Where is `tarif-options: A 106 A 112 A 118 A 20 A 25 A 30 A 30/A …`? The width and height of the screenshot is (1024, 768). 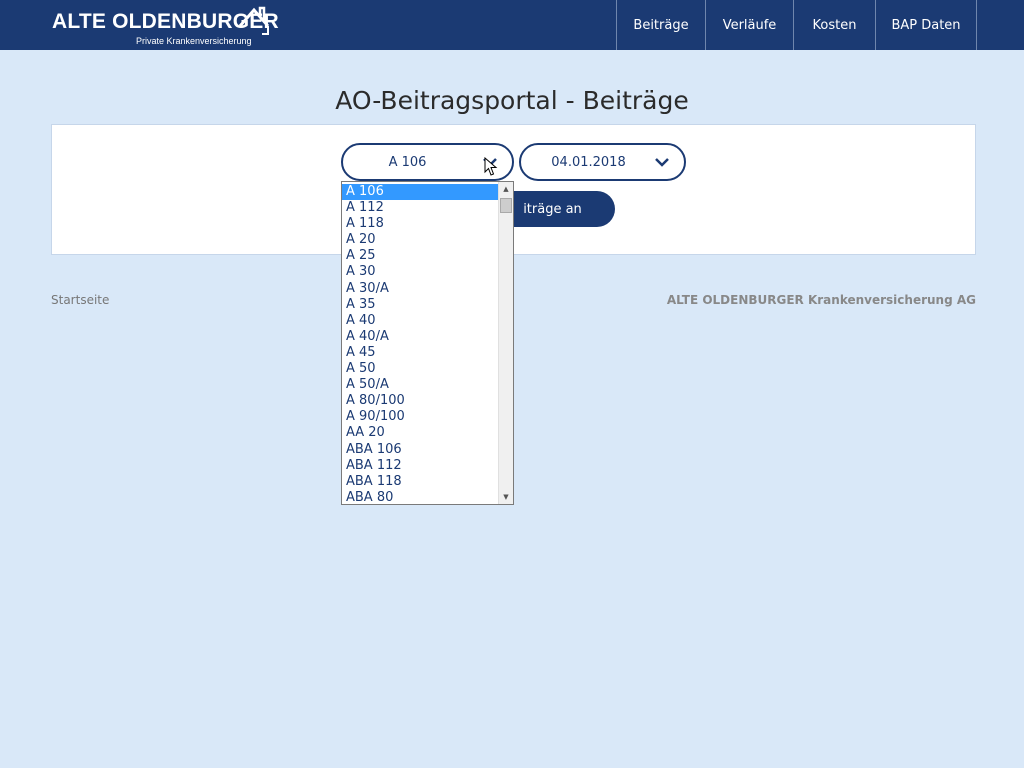 tarif-options: A 106 A 112 A 118 A 20 A 25 A 30 A 30/A … is located at coordinates (420, 344).